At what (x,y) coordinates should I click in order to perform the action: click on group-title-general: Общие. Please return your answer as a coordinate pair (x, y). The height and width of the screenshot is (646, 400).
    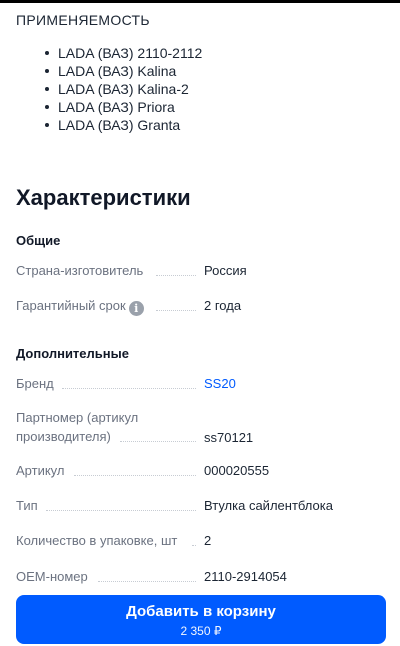
    Looking at the image, I should click on (38, 240).